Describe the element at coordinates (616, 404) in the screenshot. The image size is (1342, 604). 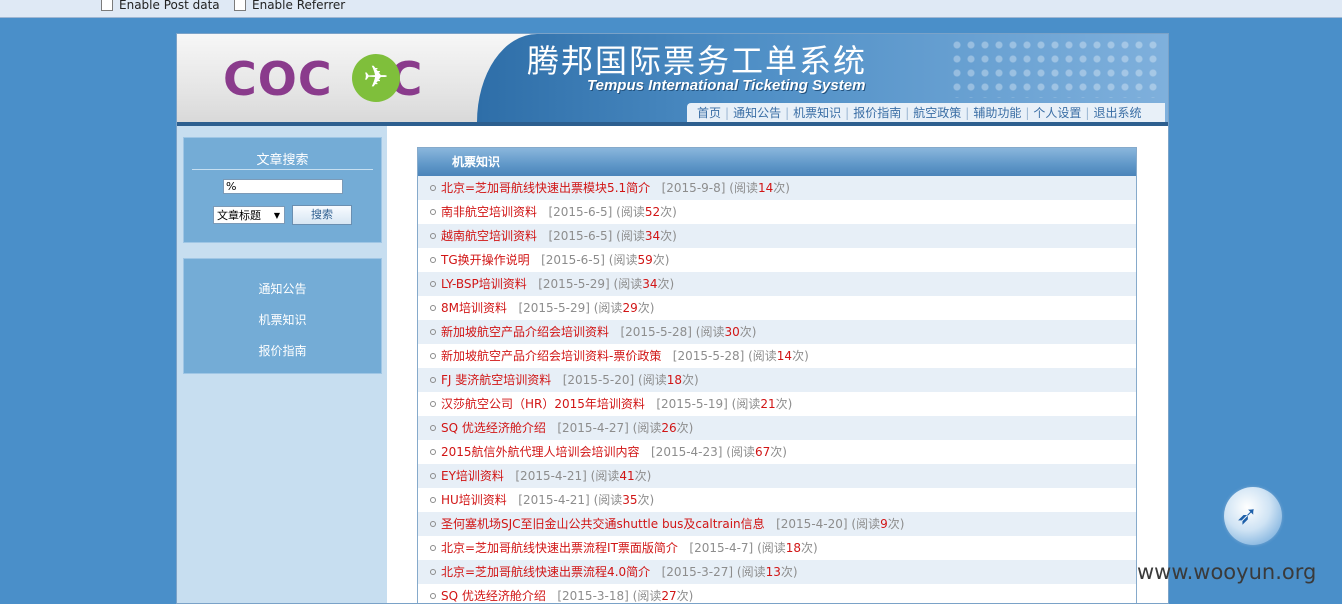
I see `article-title-link: 汉莎航空公司（HR）2015年培训资料 [2015-5-19] (阅读21次)` at that location.